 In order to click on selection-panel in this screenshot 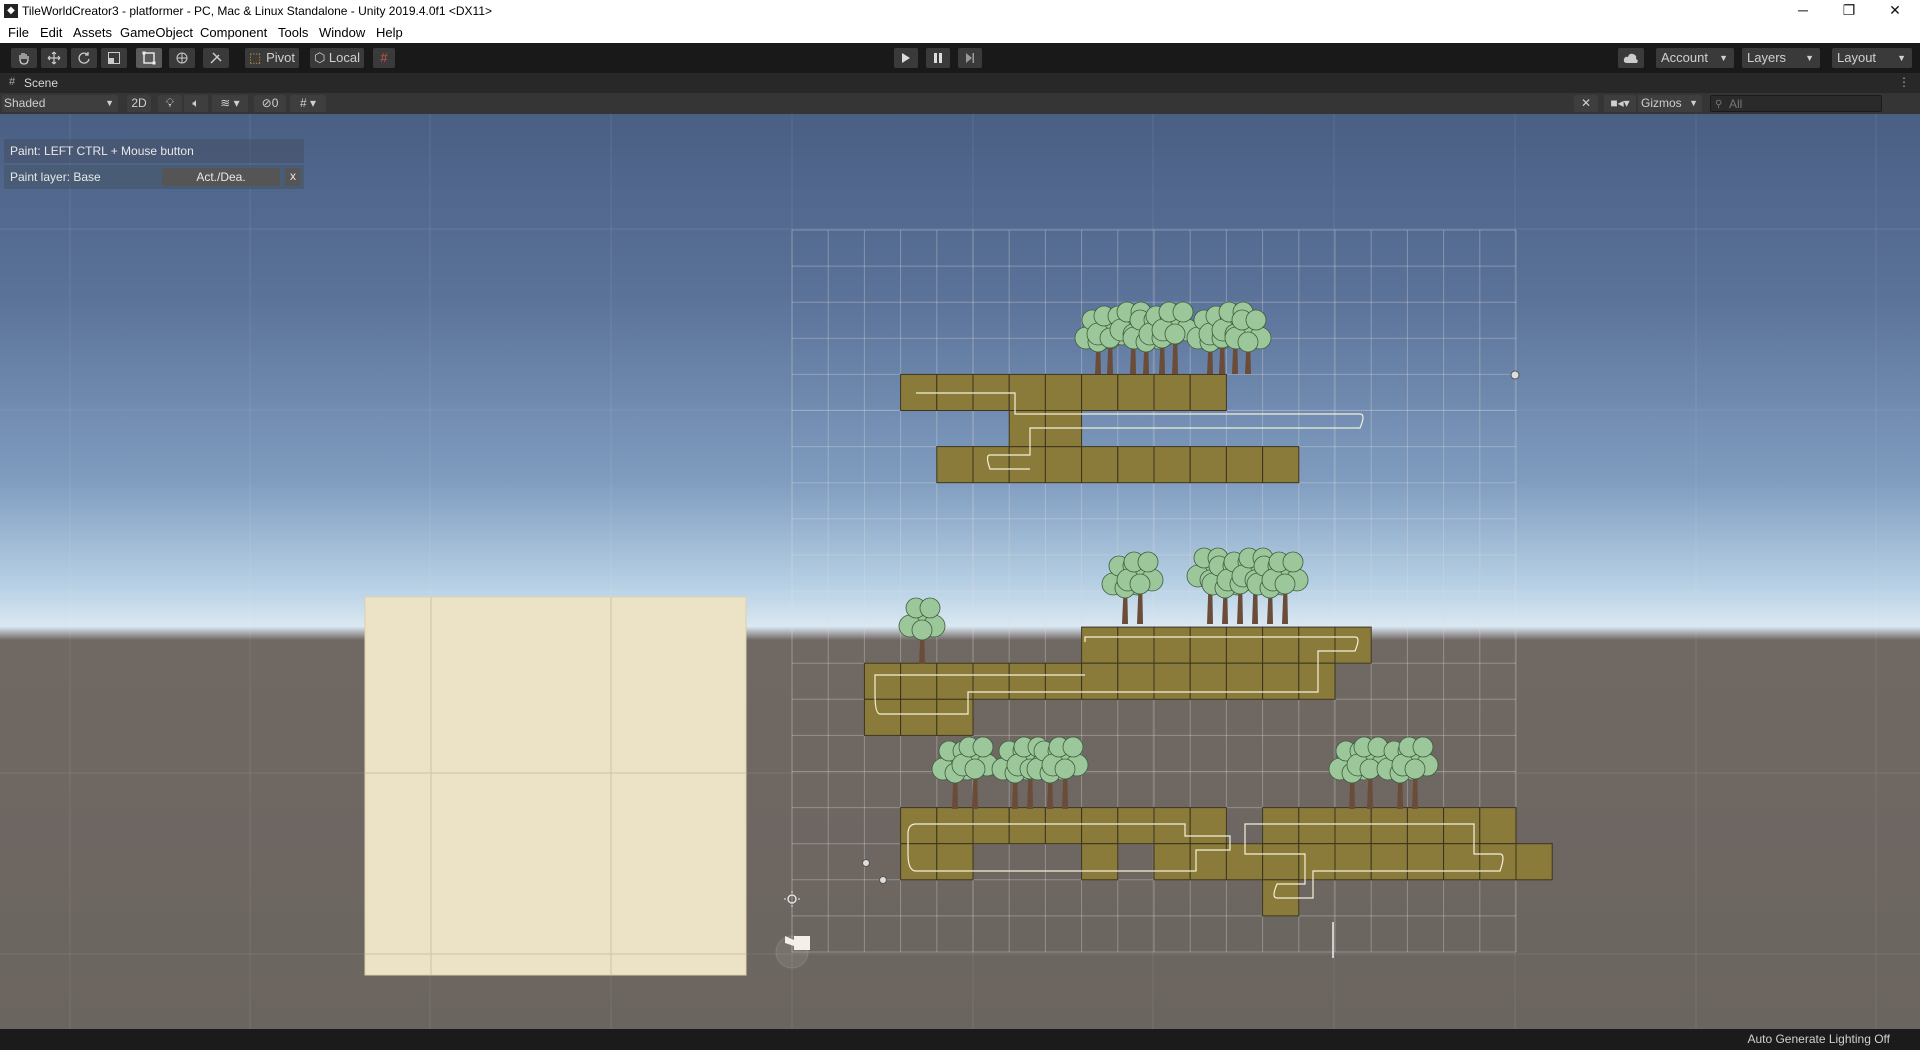, I will do `click(555, 786)`.